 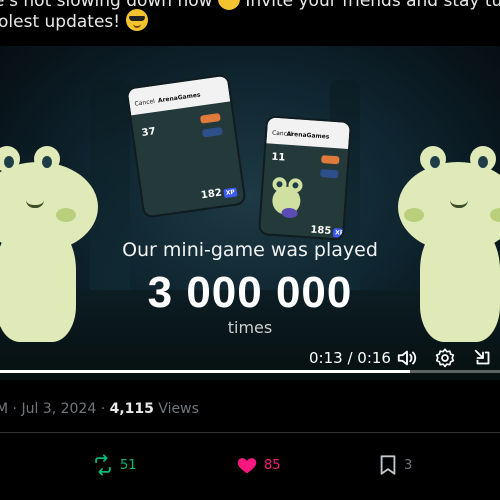 I want to click on heart-icon, so click(x=247, y=466).